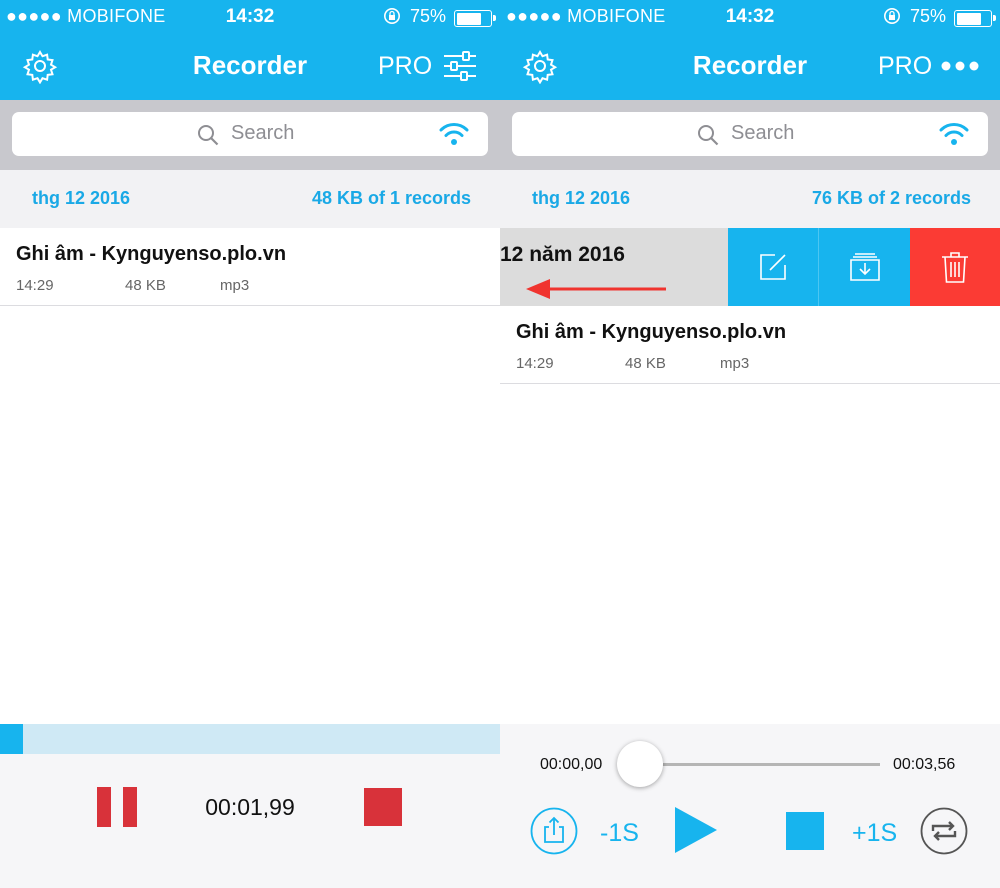 The height and width of the screenshot is (888, 1000). What do you see at coordinates (571, 764) in the screenshot?
I see `current-time: 00:00,00` at bounding box center [571, 764].